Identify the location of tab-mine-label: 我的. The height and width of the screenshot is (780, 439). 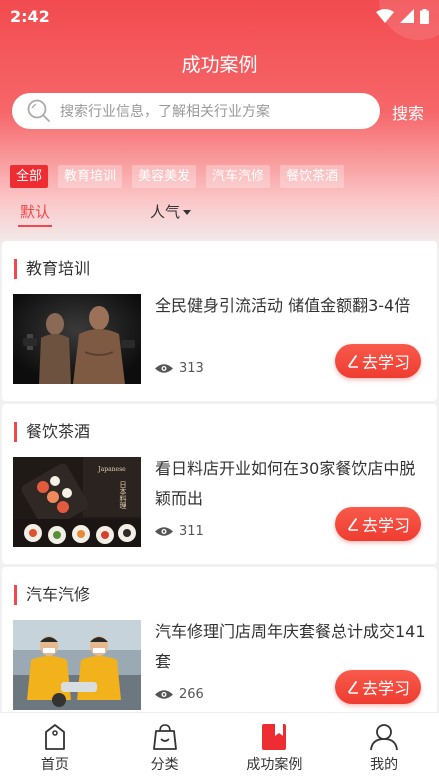
(384, 765).